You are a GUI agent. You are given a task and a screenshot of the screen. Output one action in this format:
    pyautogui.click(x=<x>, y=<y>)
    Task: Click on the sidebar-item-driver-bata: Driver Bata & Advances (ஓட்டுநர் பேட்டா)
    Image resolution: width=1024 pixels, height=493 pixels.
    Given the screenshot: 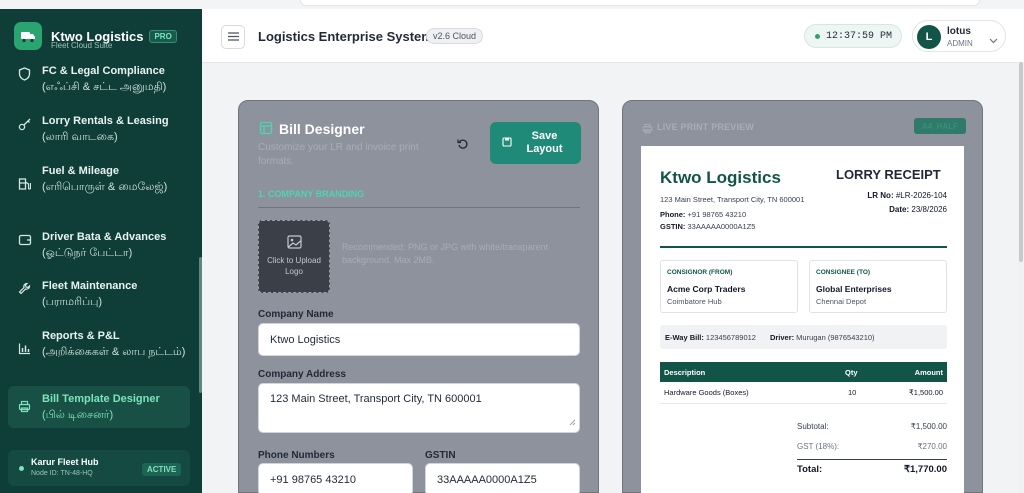 What is the action you would take?
    pyautogui.click(x=99, y=245)
    